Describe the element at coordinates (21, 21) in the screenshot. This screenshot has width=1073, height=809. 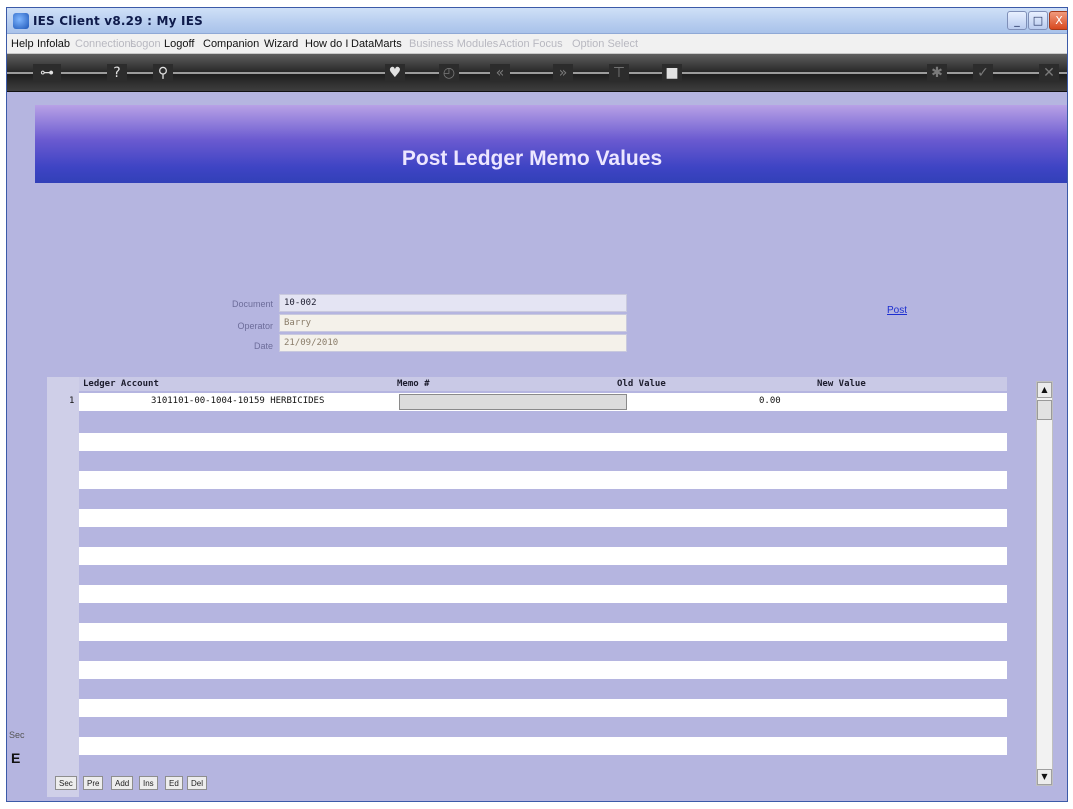
I see `app-logo-icon` at that location.